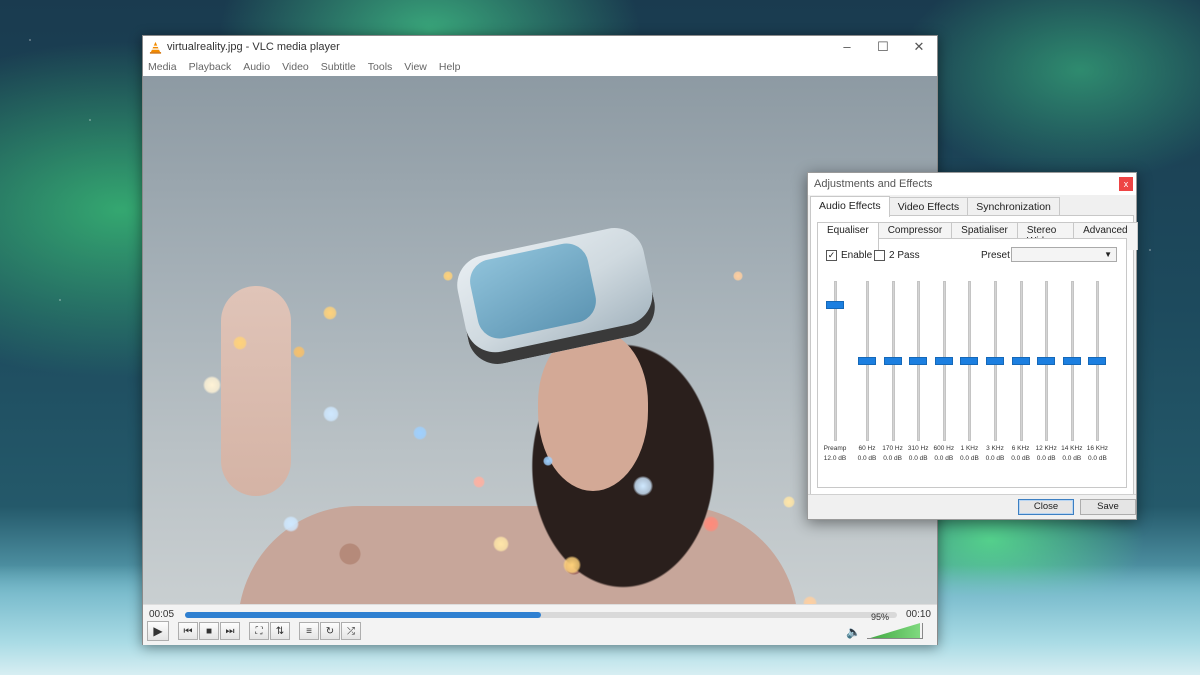  What do you see at coordinates (540, 624) in the screenshot?
I see `playback-controls: 00:05 00:10 ▶ ⏮ ■ ⏭ ⛶ ⇅ ≡ ↻ ⤮ 🔈 95%` at bounding box center [540, 624].